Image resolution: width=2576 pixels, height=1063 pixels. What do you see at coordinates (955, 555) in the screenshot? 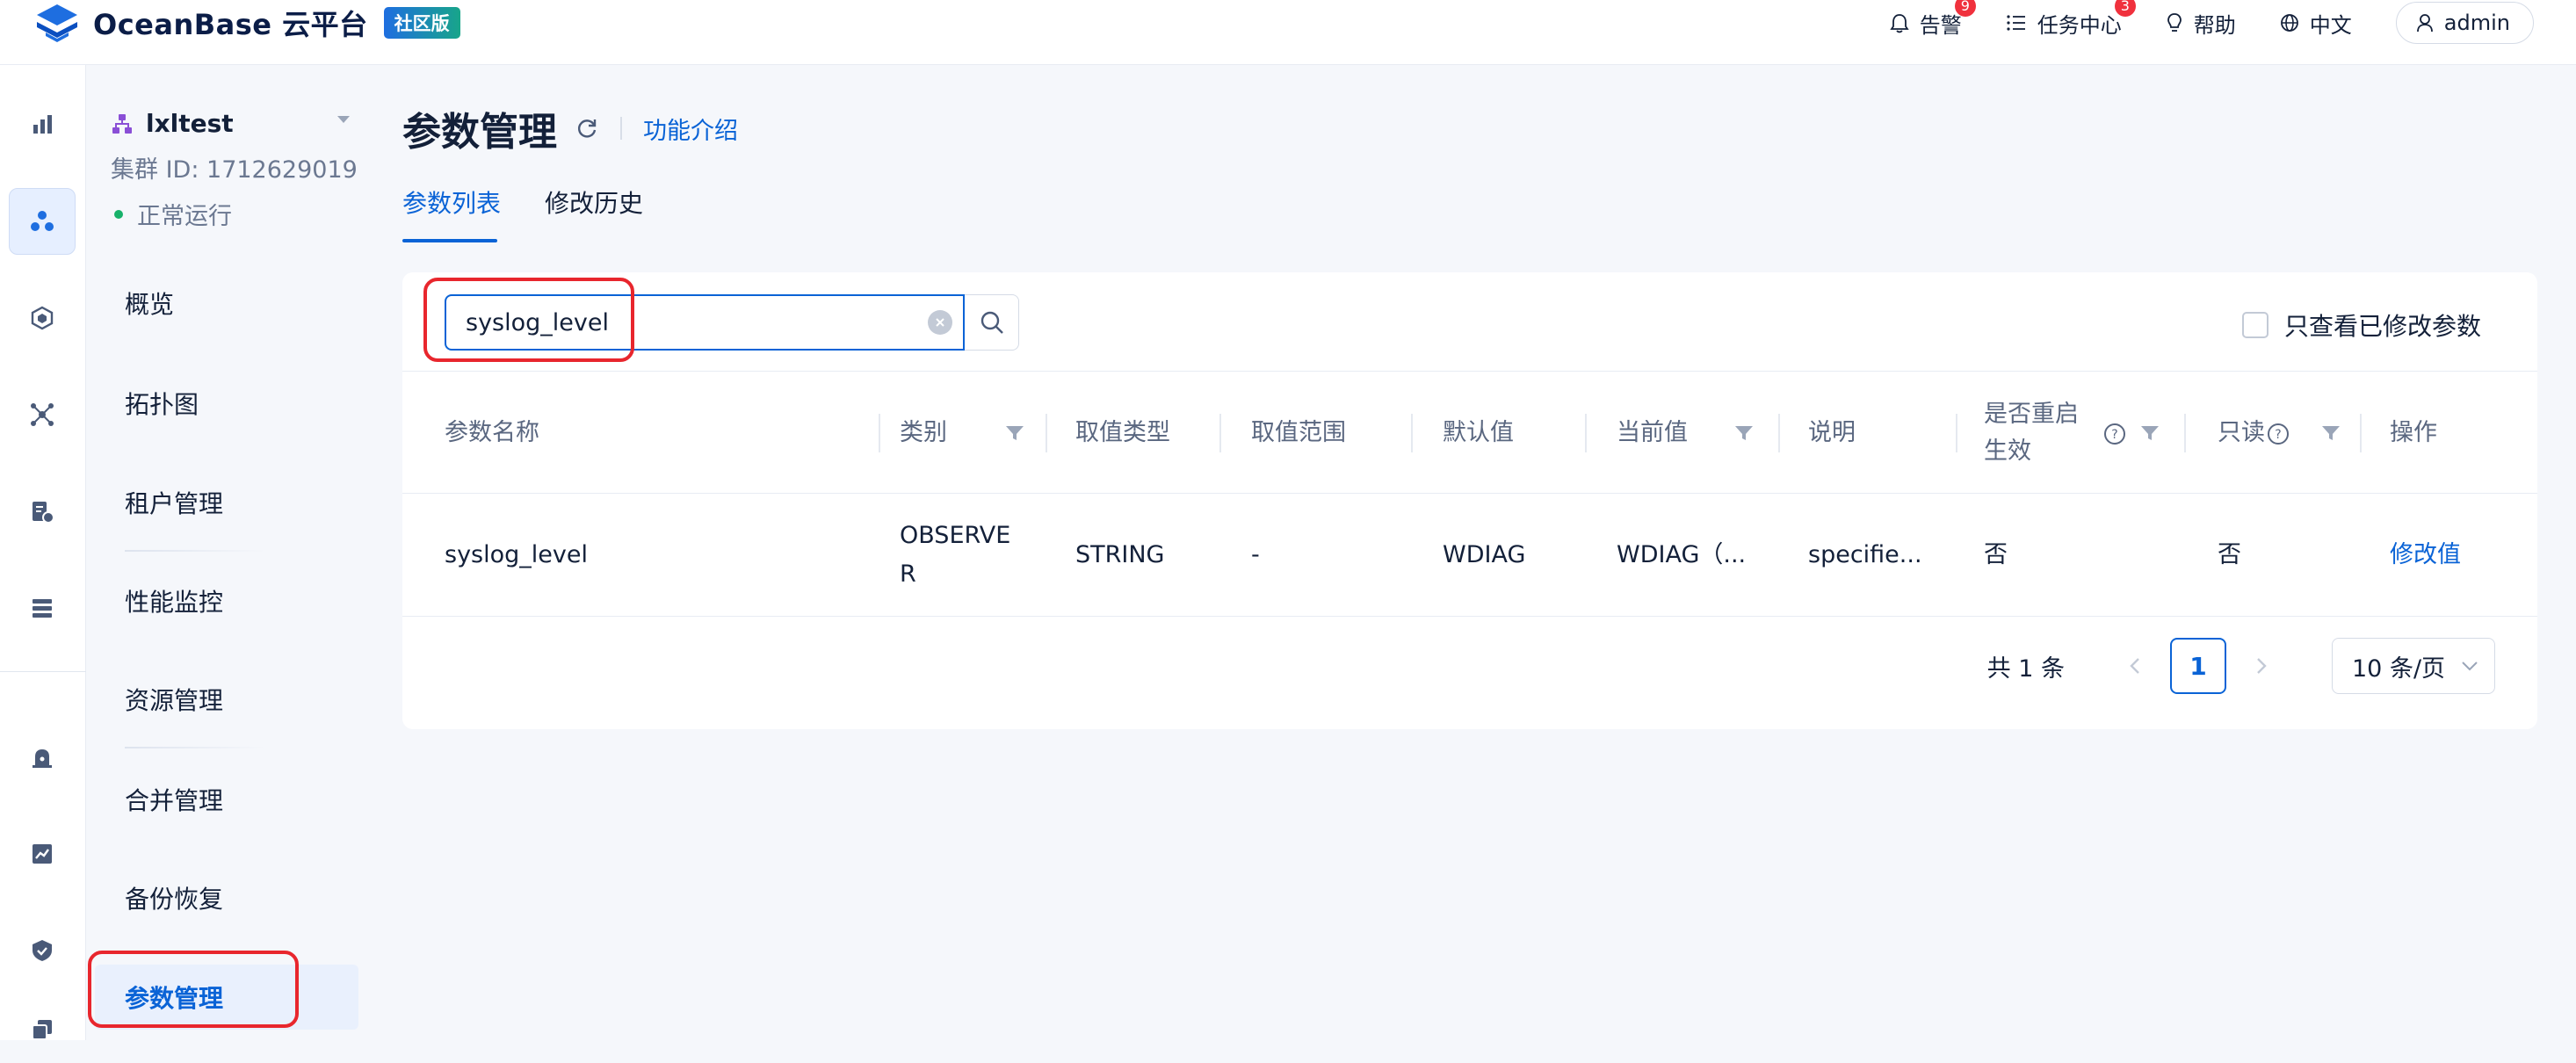
I see `cell-category: OBSERVER` at bounding box center [955, 555].